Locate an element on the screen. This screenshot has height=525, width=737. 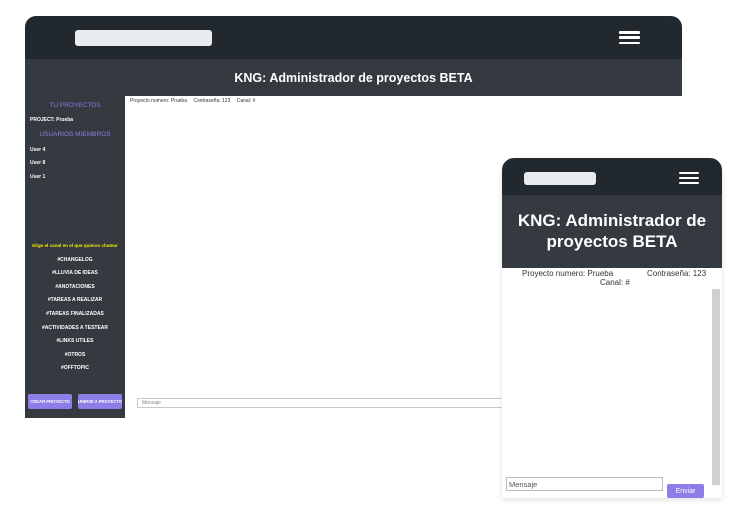
project-label: PROJECT: Prueba is located at coordinates (51, 120).